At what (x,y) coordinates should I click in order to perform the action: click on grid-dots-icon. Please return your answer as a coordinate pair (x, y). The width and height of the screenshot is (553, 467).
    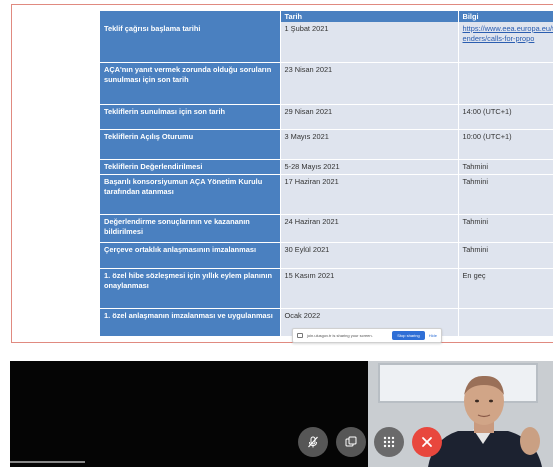
    Looking at the image, I should click on (389, 442).